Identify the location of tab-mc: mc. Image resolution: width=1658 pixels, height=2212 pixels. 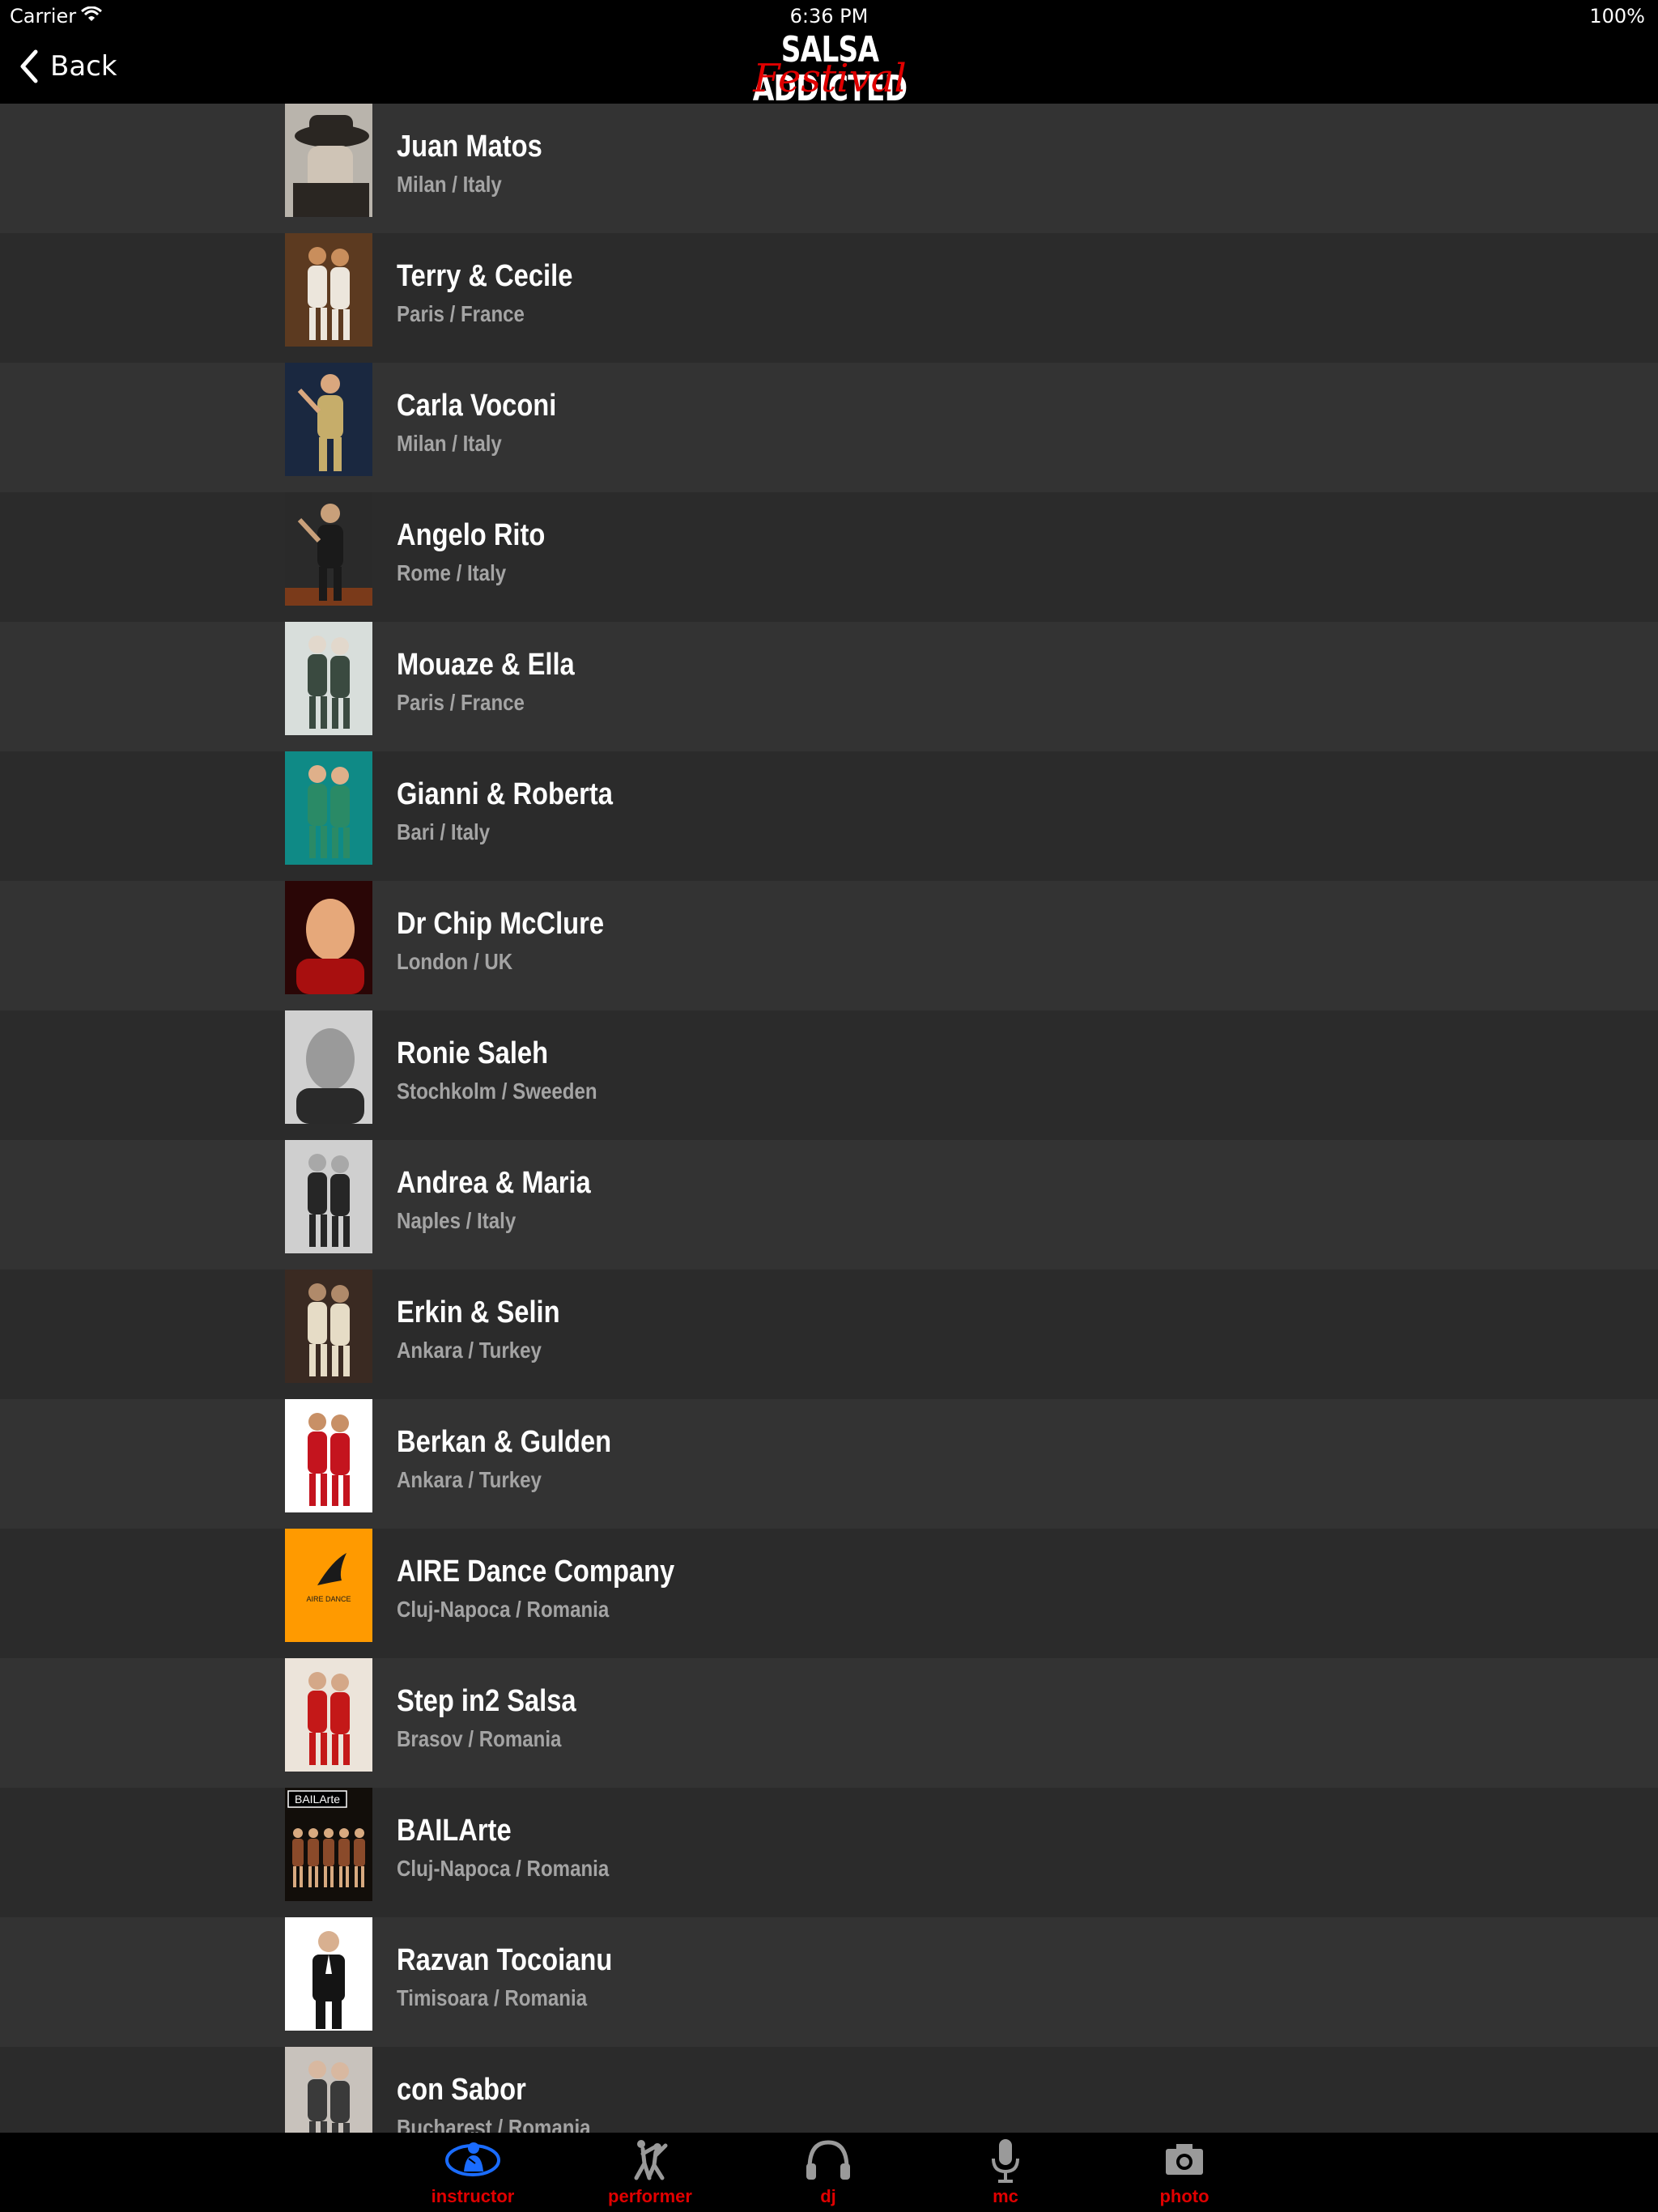
(1005, 2172).